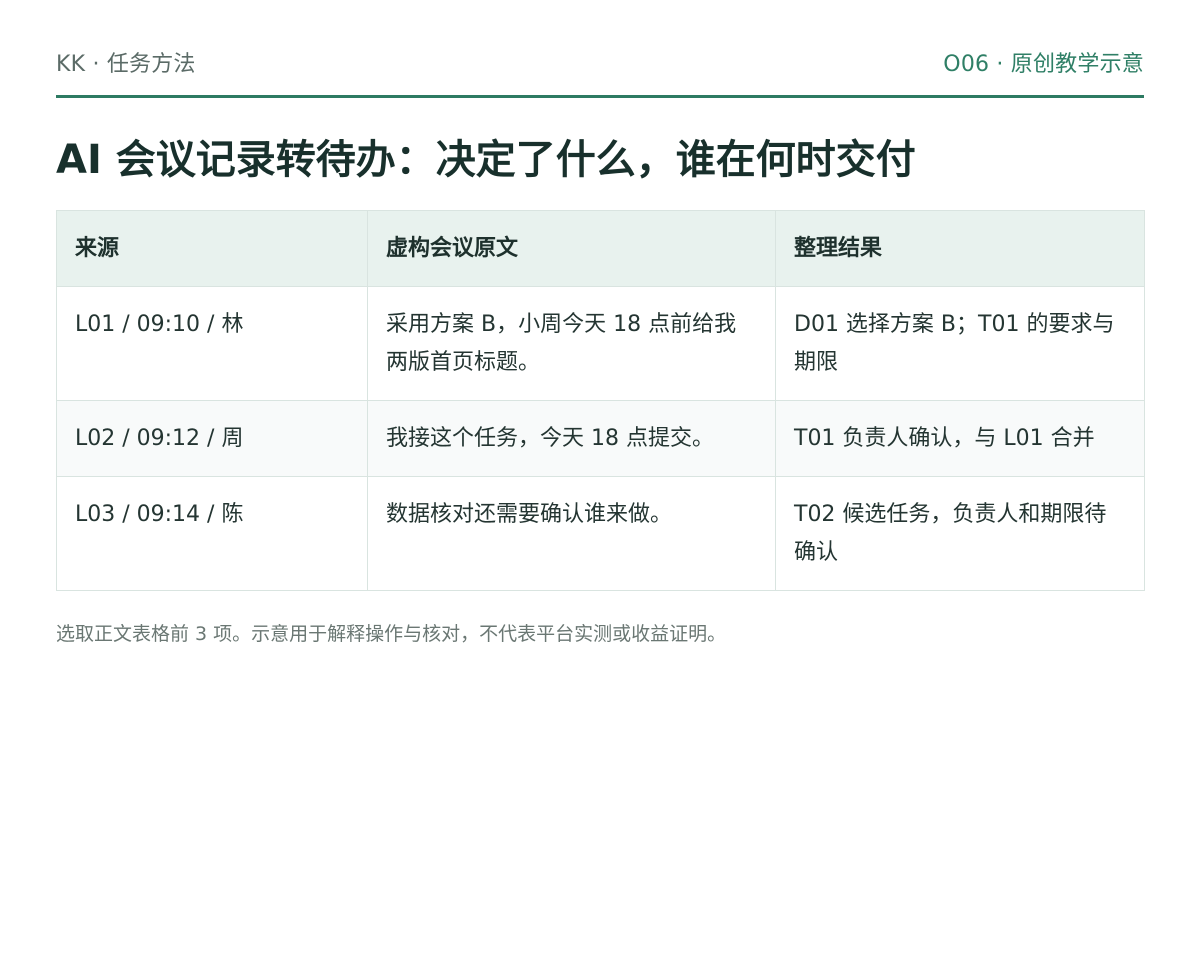 Image resolution: width=1200 pixels, height=960 pixels. I want to click on footnote: 选取正文表格前 3 项。示意用于解释操作与核对，不代表平台实测或收益证明。, so click(391, 634).